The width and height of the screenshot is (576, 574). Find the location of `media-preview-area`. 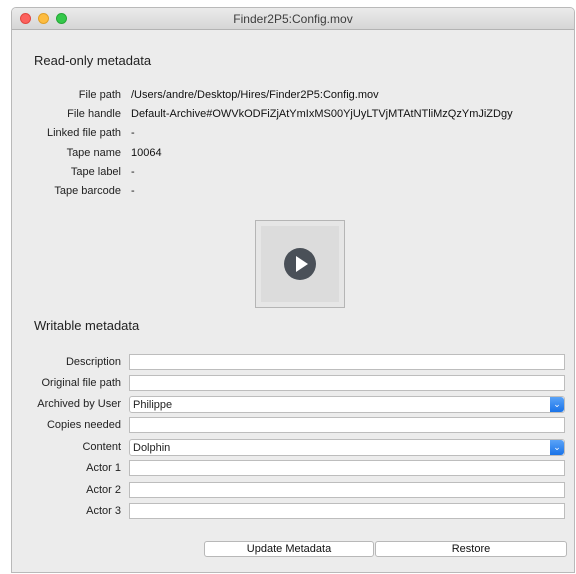

media-preview-area is located at coordinates (300, 264).